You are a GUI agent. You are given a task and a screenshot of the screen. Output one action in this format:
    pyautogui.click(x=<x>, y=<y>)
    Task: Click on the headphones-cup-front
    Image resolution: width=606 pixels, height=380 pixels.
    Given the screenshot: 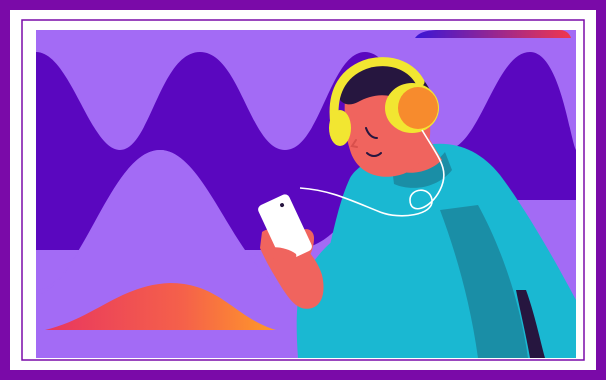 What is the action you would take?
    pyautogui.click(x=418, y=108)
    